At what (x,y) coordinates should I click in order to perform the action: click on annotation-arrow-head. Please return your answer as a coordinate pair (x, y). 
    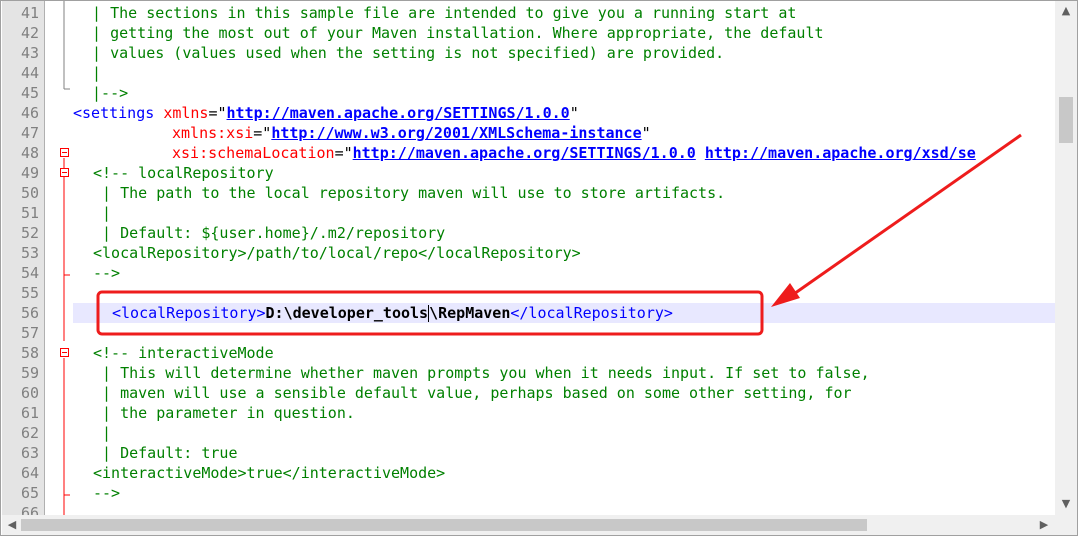
    Looking at the image, I should click on (785, 295).